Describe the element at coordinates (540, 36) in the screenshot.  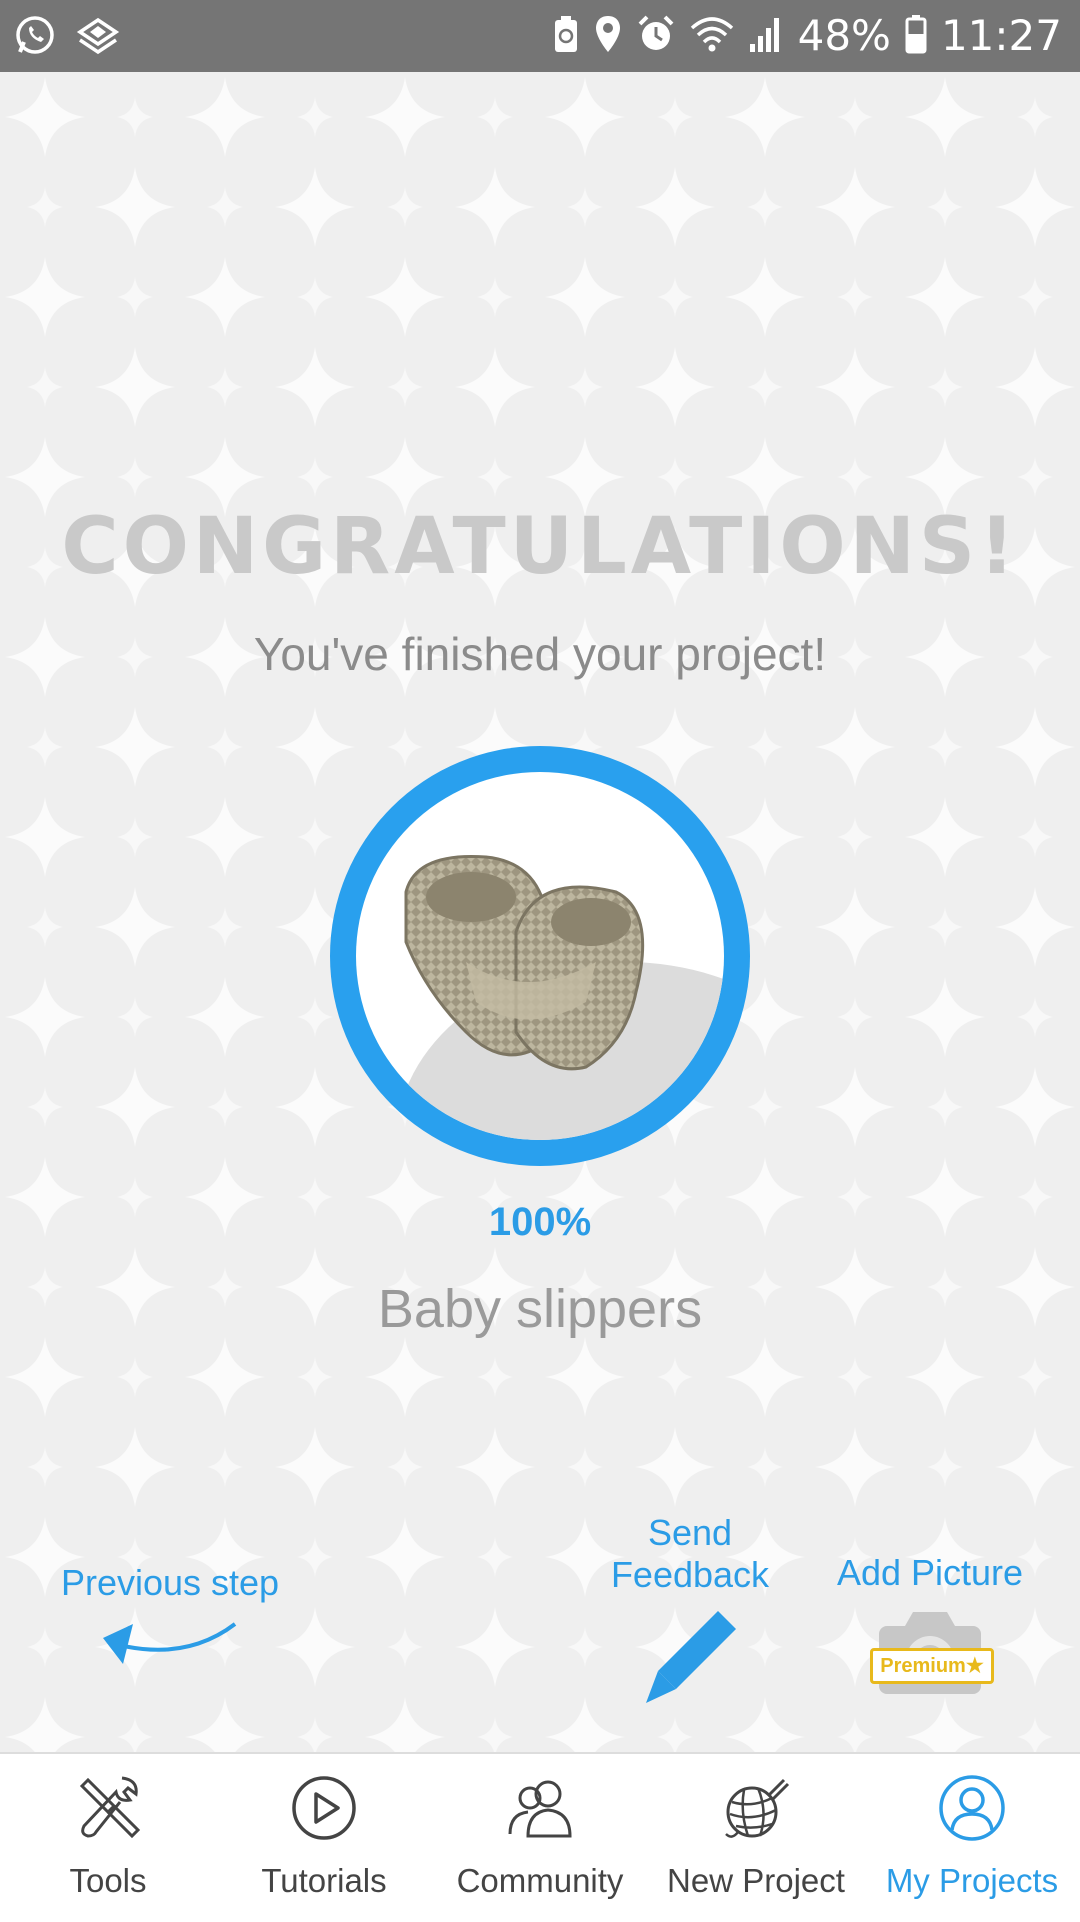
I see `status-bar: 48% 11:27` at that location.